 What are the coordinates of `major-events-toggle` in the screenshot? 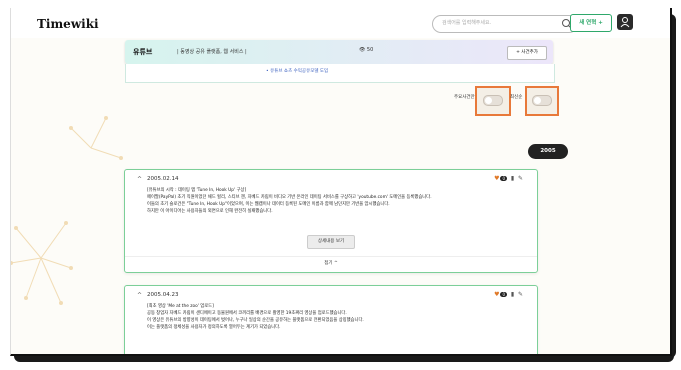 It's located at (493, 100).